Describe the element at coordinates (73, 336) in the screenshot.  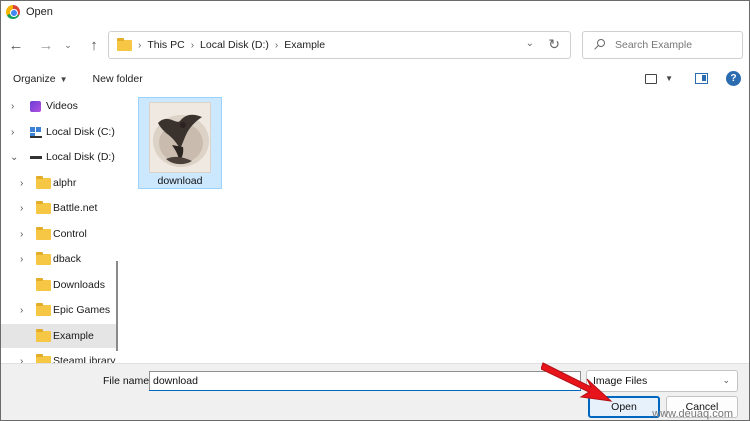
I see `sidebar-item-label: Example` at that location.